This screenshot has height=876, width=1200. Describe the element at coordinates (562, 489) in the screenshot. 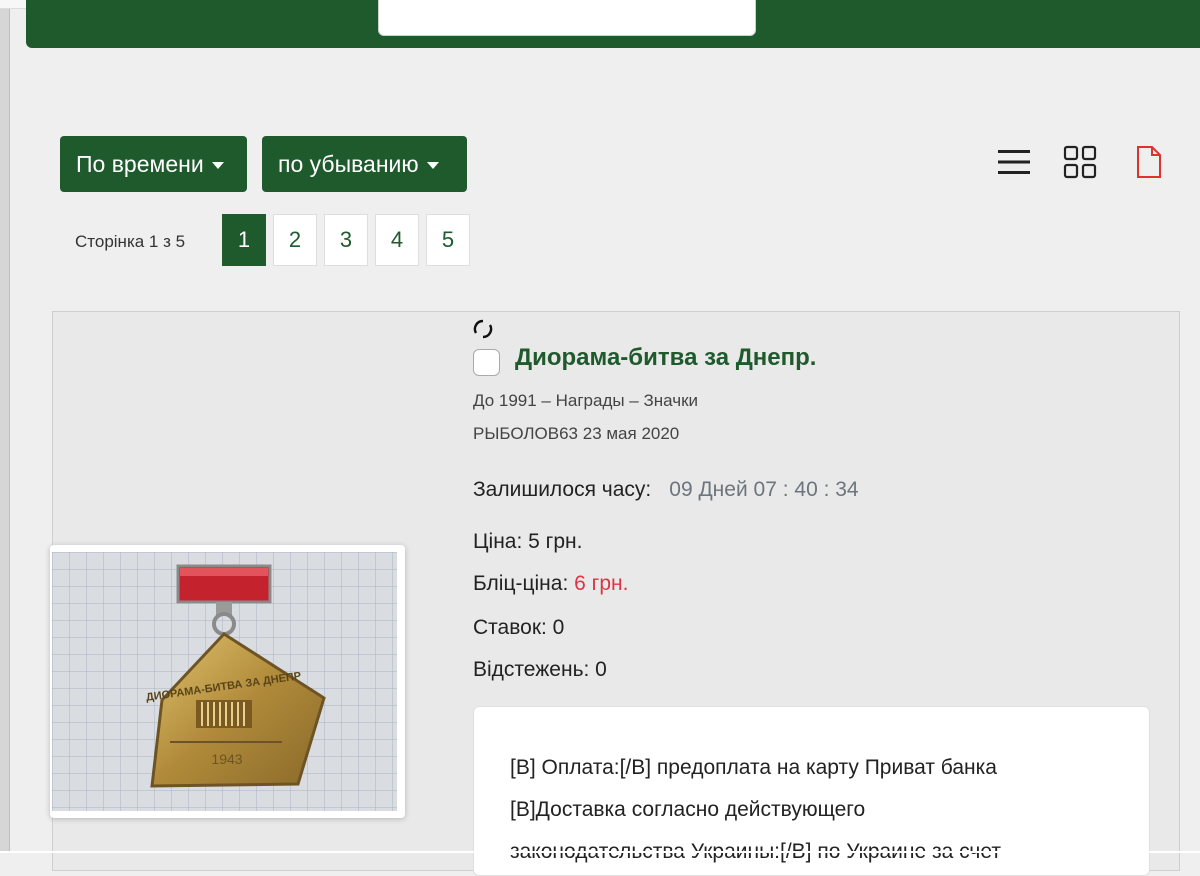

I see `time-left-label: Залишилося часу:` at that location.